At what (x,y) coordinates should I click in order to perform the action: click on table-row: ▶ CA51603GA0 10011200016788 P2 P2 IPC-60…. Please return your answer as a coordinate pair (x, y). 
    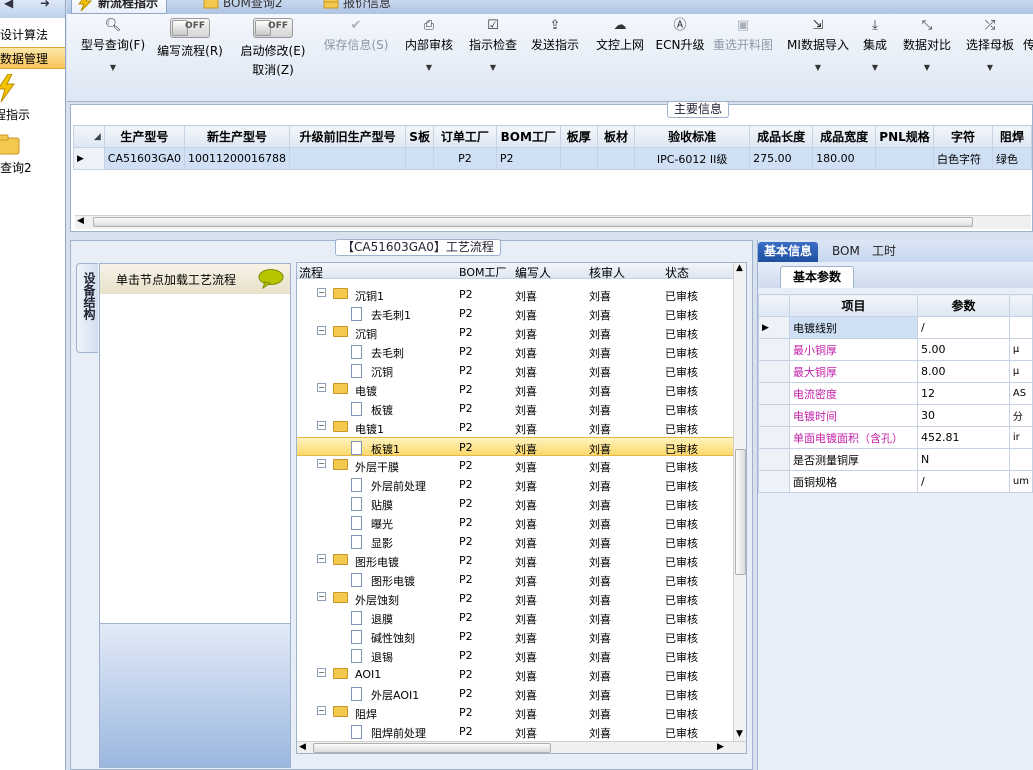
    Looking at the image, I should click on (553, 158).